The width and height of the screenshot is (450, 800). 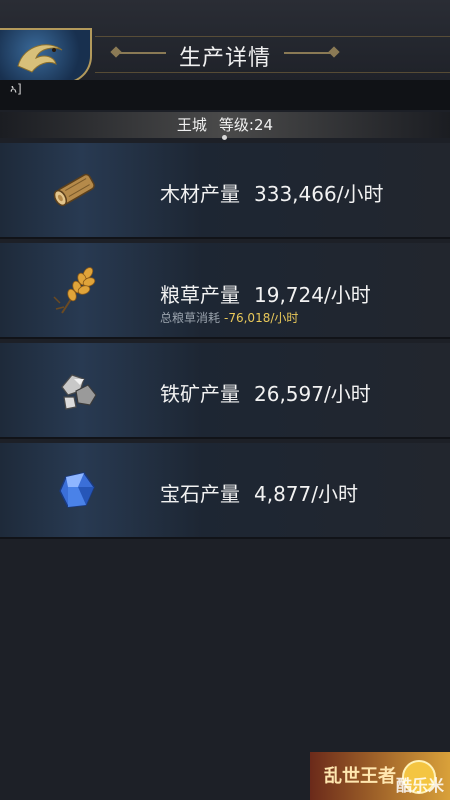 I want to click on wood-log-icon, so click(x=76, y=189).